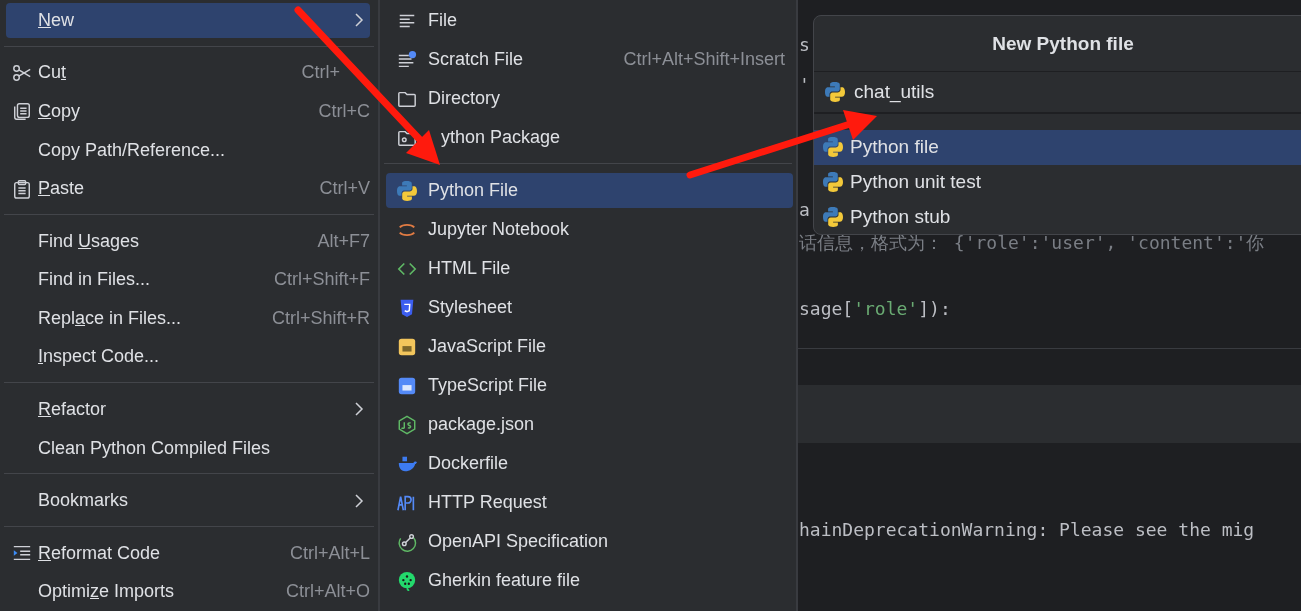  I want to click on ts-badge-icon, so click(407, 385).